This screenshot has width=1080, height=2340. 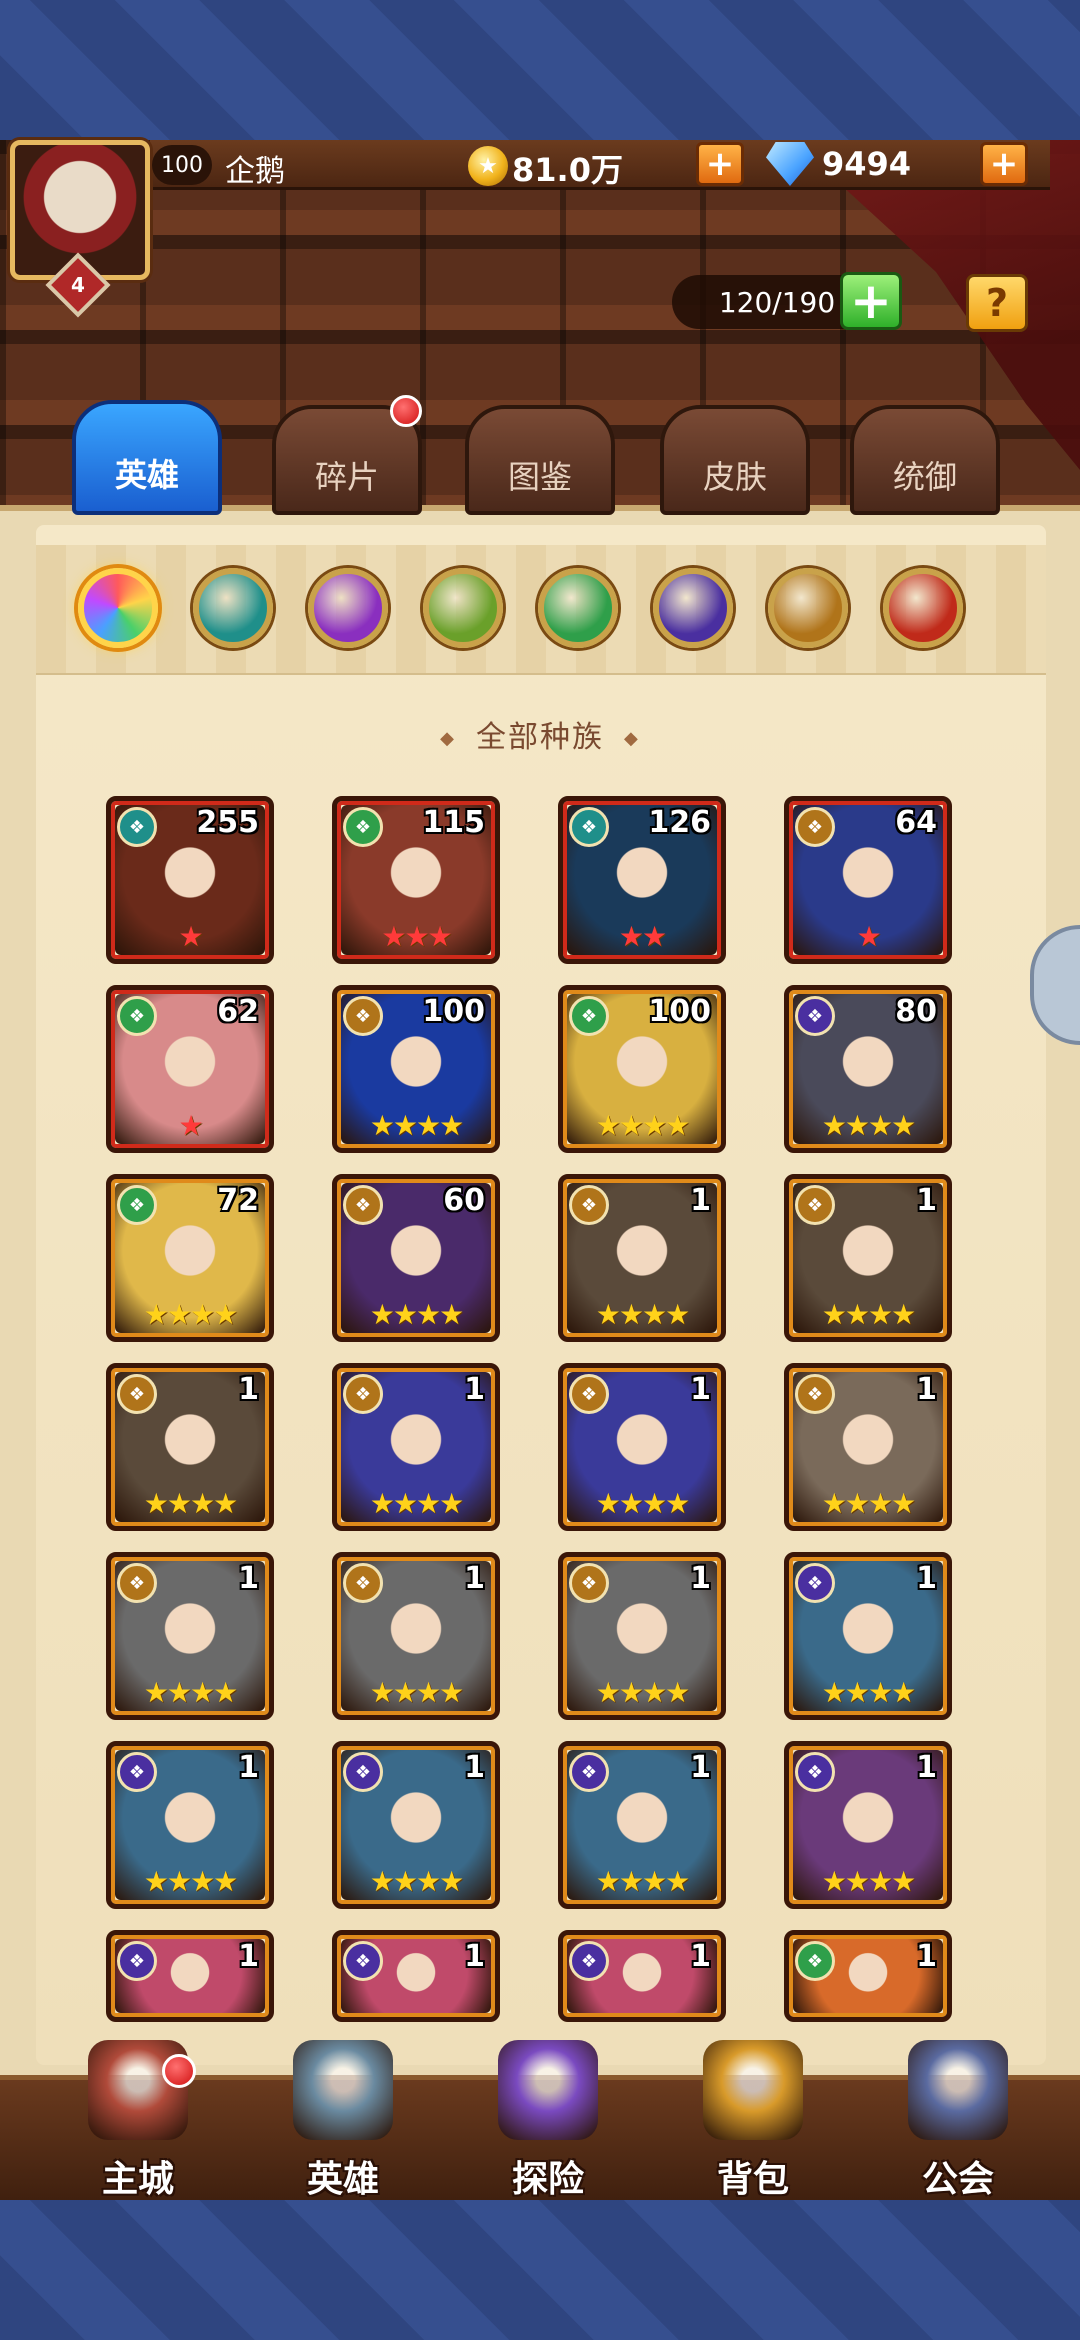 What do you see at coordinates (957, 2179) in the screenshot?
I see `nav-label: 公会` at bounding box center [957, 2179].